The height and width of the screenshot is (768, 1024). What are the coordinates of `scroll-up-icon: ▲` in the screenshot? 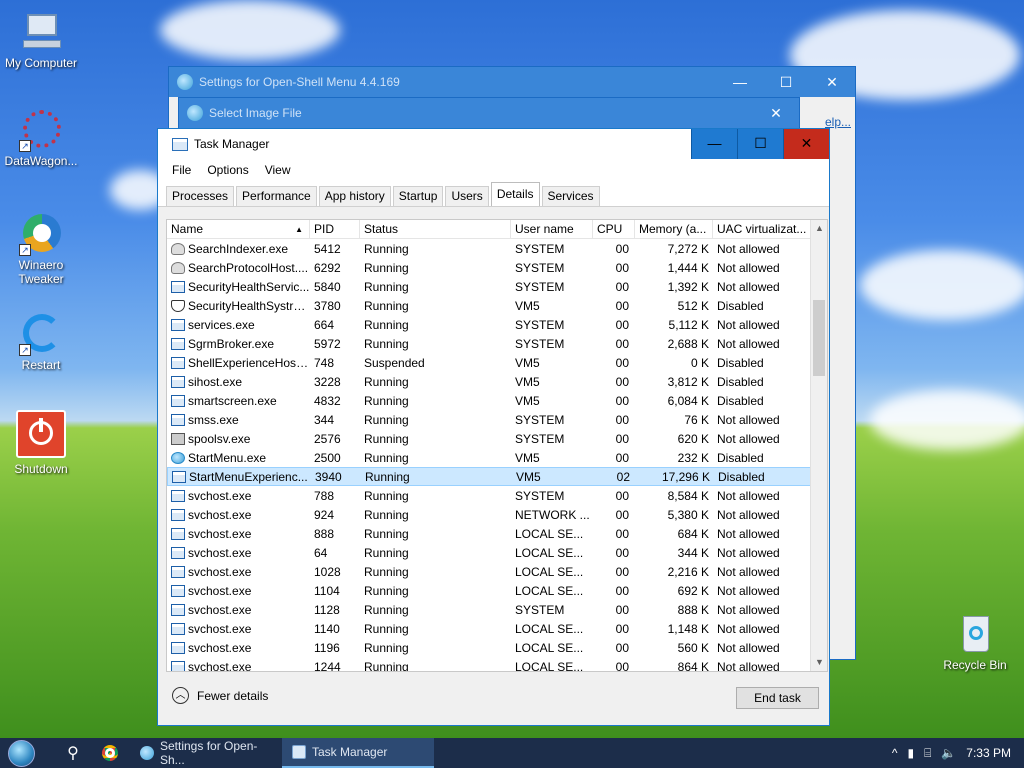 It's located at (819, 228).